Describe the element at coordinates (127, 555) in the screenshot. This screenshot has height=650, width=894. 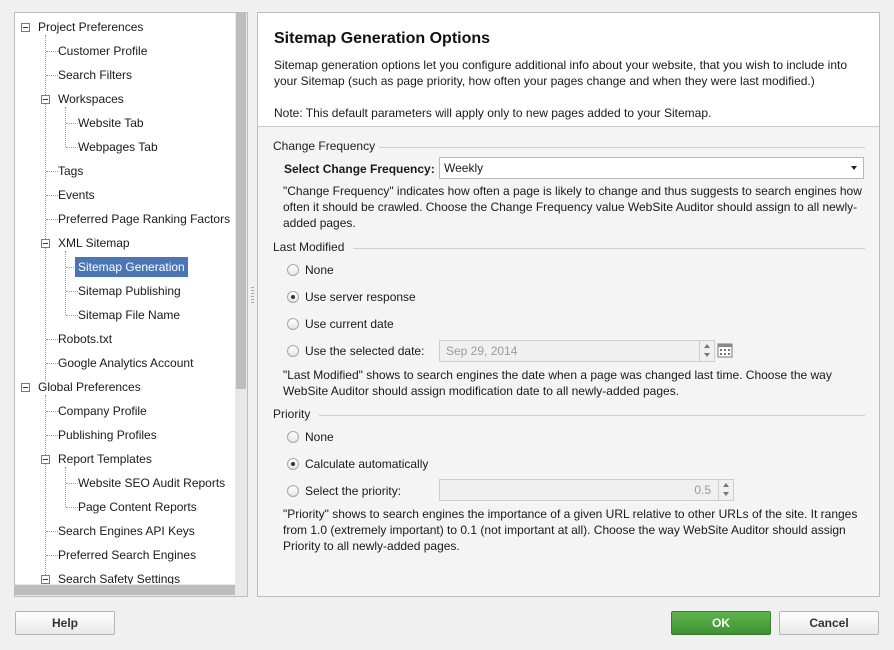
I see `tree-item-preferred-search-engines: Preferred Search Engines` at that location.